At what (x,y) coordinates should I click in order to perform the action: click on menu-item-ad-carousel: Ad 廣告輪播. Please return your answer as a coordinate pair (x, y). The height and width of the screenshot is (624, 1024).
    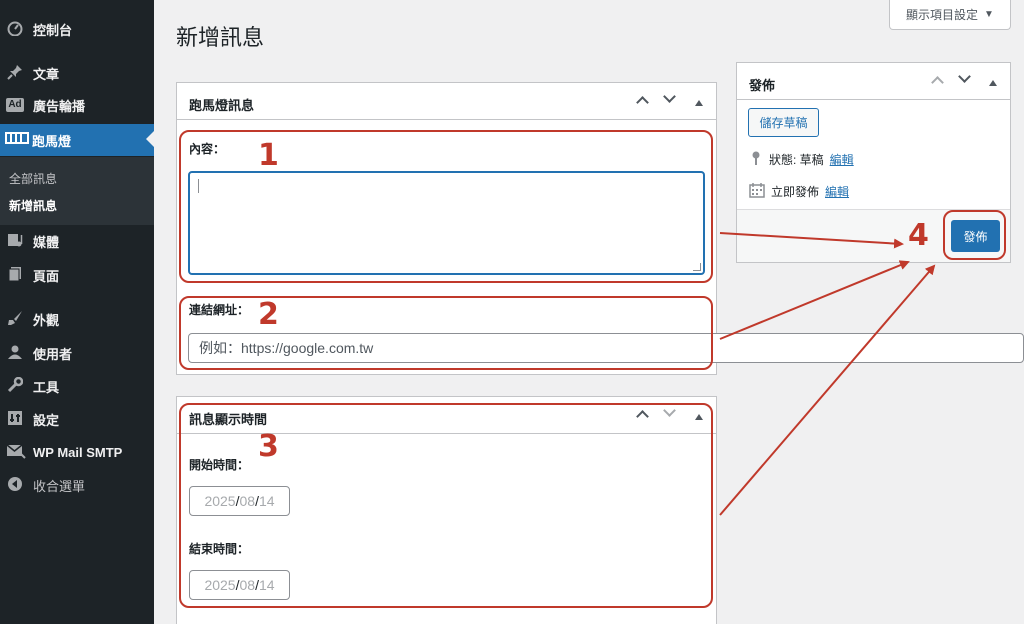
    Looking at the image, I should click on (77, 105).